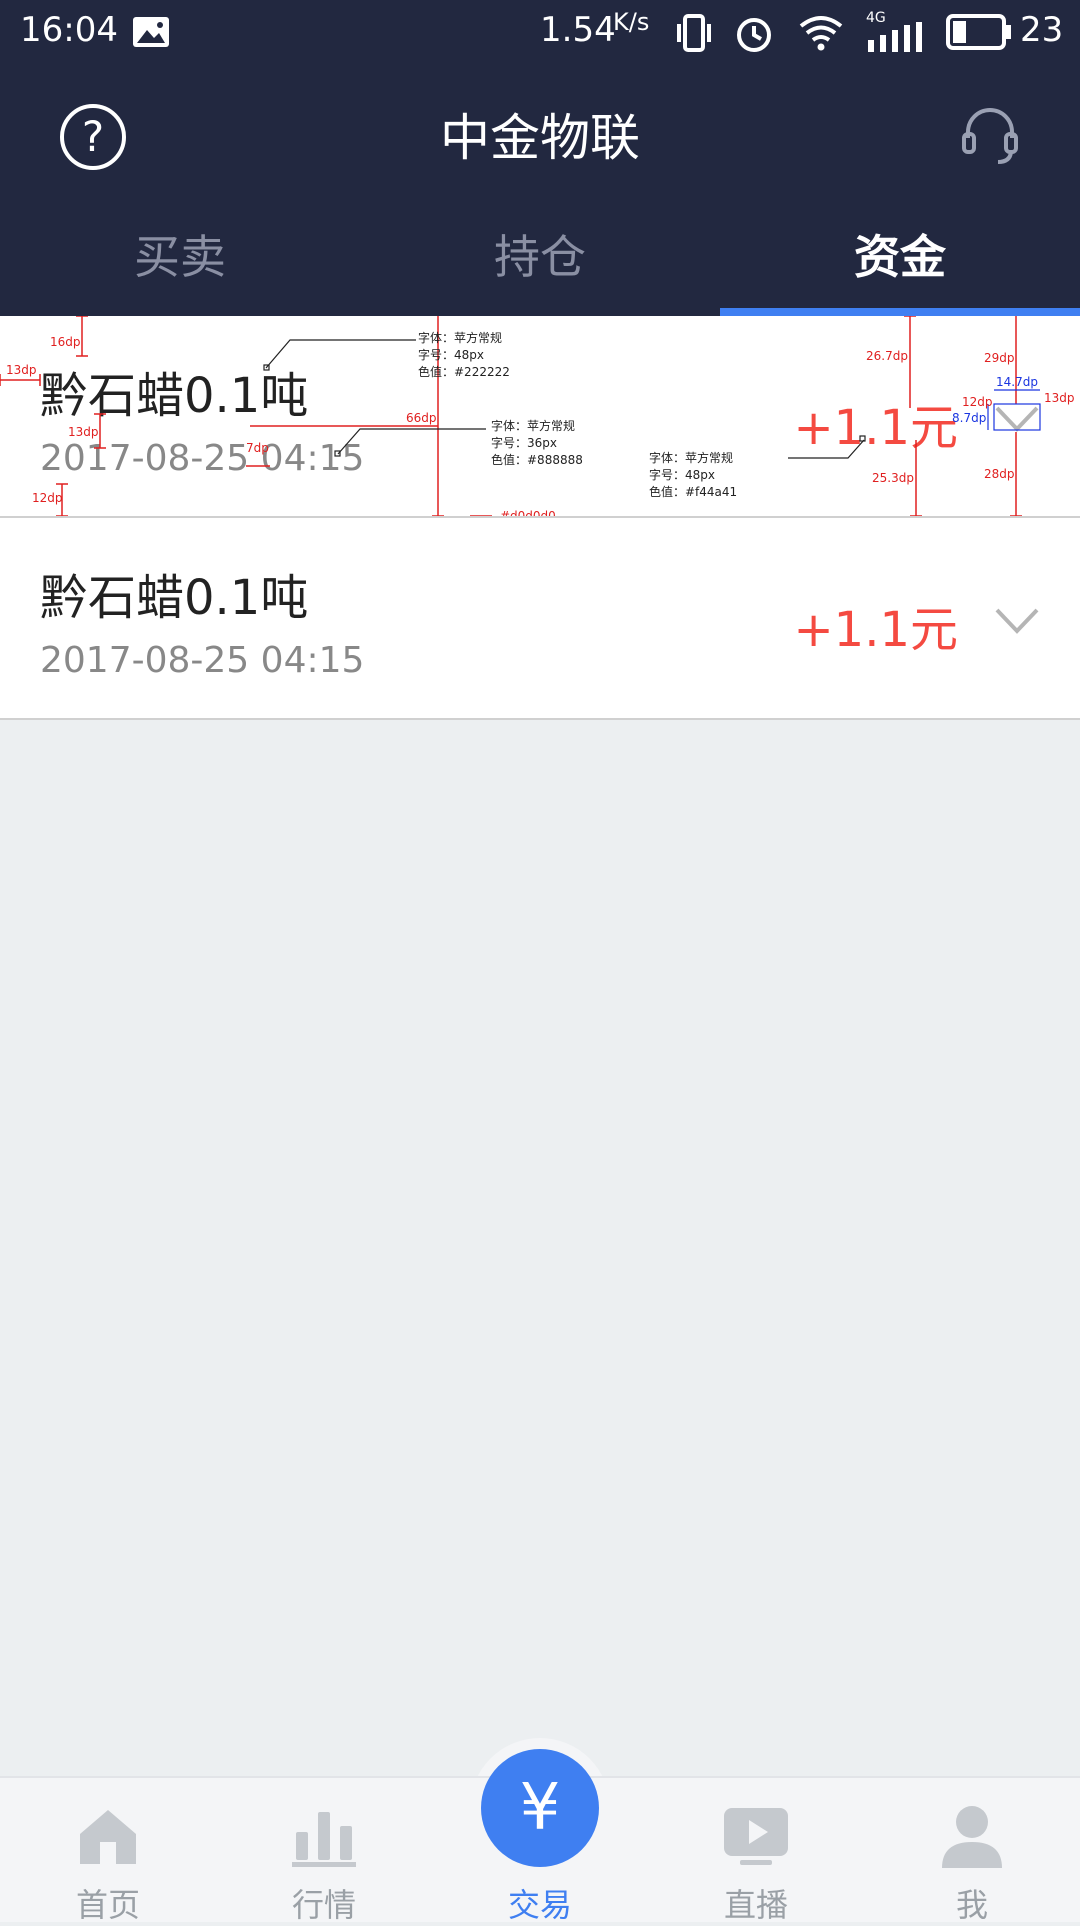  Describe the element at coordinates (83, 432) in the screenshot. I see `annot-gap: 13dp` at that location.